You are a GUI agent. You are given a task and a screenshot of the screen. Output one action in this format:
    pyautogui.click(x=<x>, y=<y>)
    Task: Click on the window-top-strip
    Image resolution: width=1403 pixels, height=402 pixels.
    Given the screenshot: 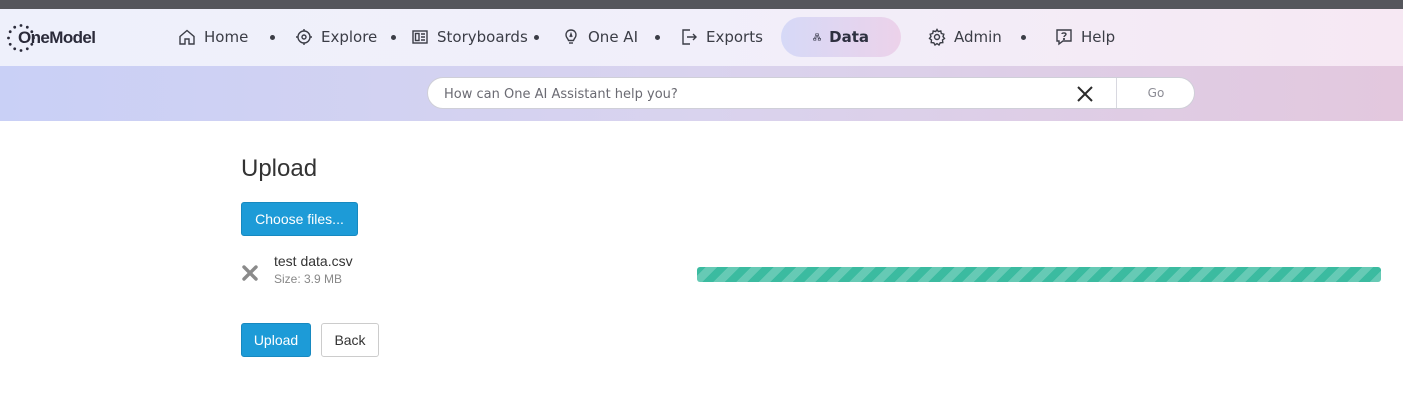 What is the action you would take?
    pyautogui.click(x=701, y=4)
    